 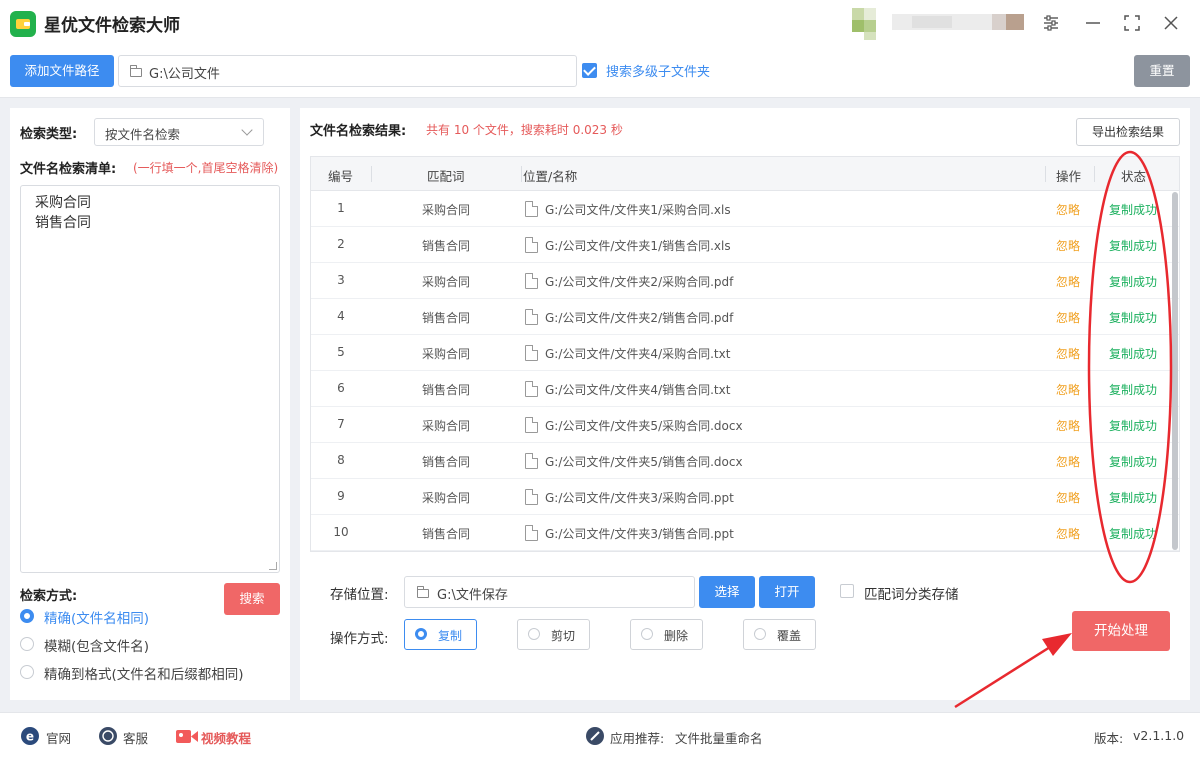 I want to click on keyword-line: 采购合同, so click(x=63, y=203).